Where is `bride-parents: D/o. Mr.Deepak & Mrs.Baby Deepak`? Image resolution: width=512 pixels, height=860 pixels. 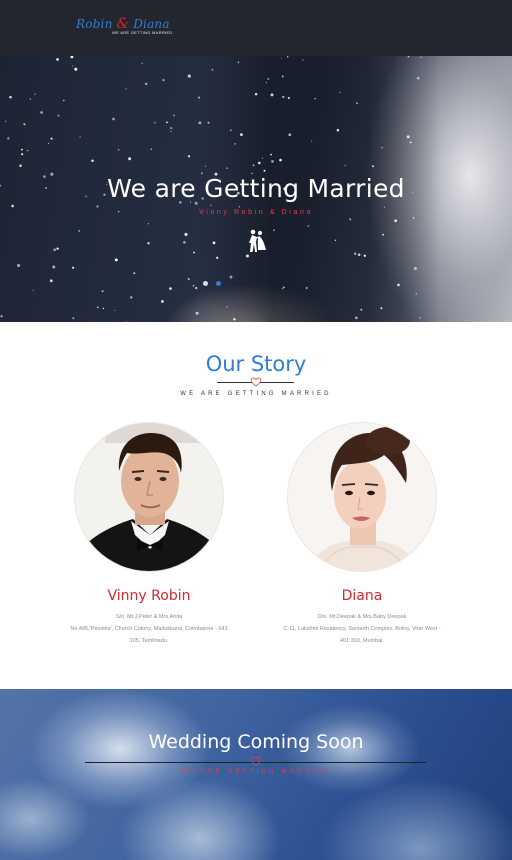
bride-parents: D/o. Mr.Deepak & Mrs.Baby Deepak is located at coordinates (362, 617).